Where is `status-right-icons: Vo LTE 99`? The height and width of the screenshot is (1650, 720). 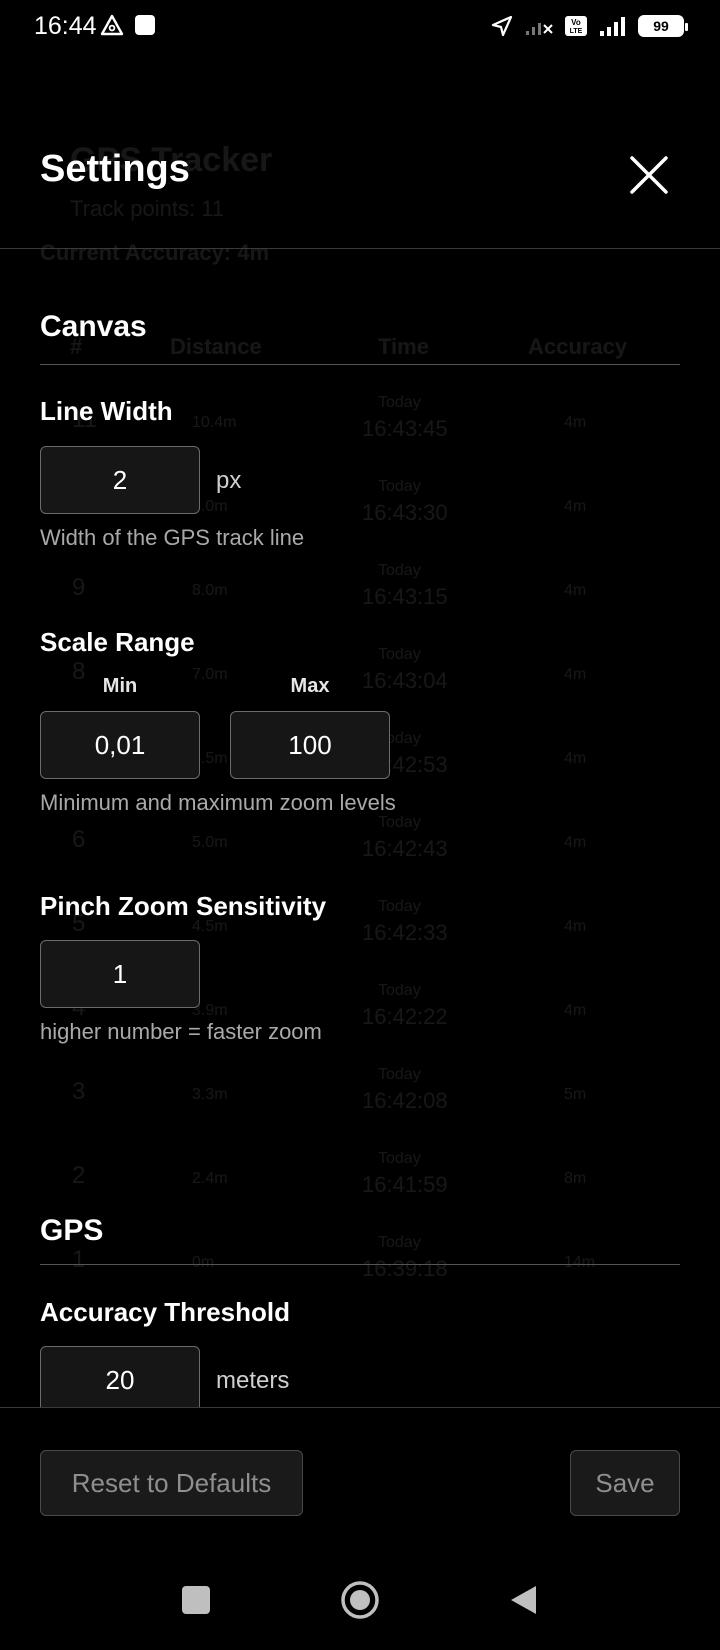
status-right-icons: Vo LTE 99 is located at coordinates (589, 26).